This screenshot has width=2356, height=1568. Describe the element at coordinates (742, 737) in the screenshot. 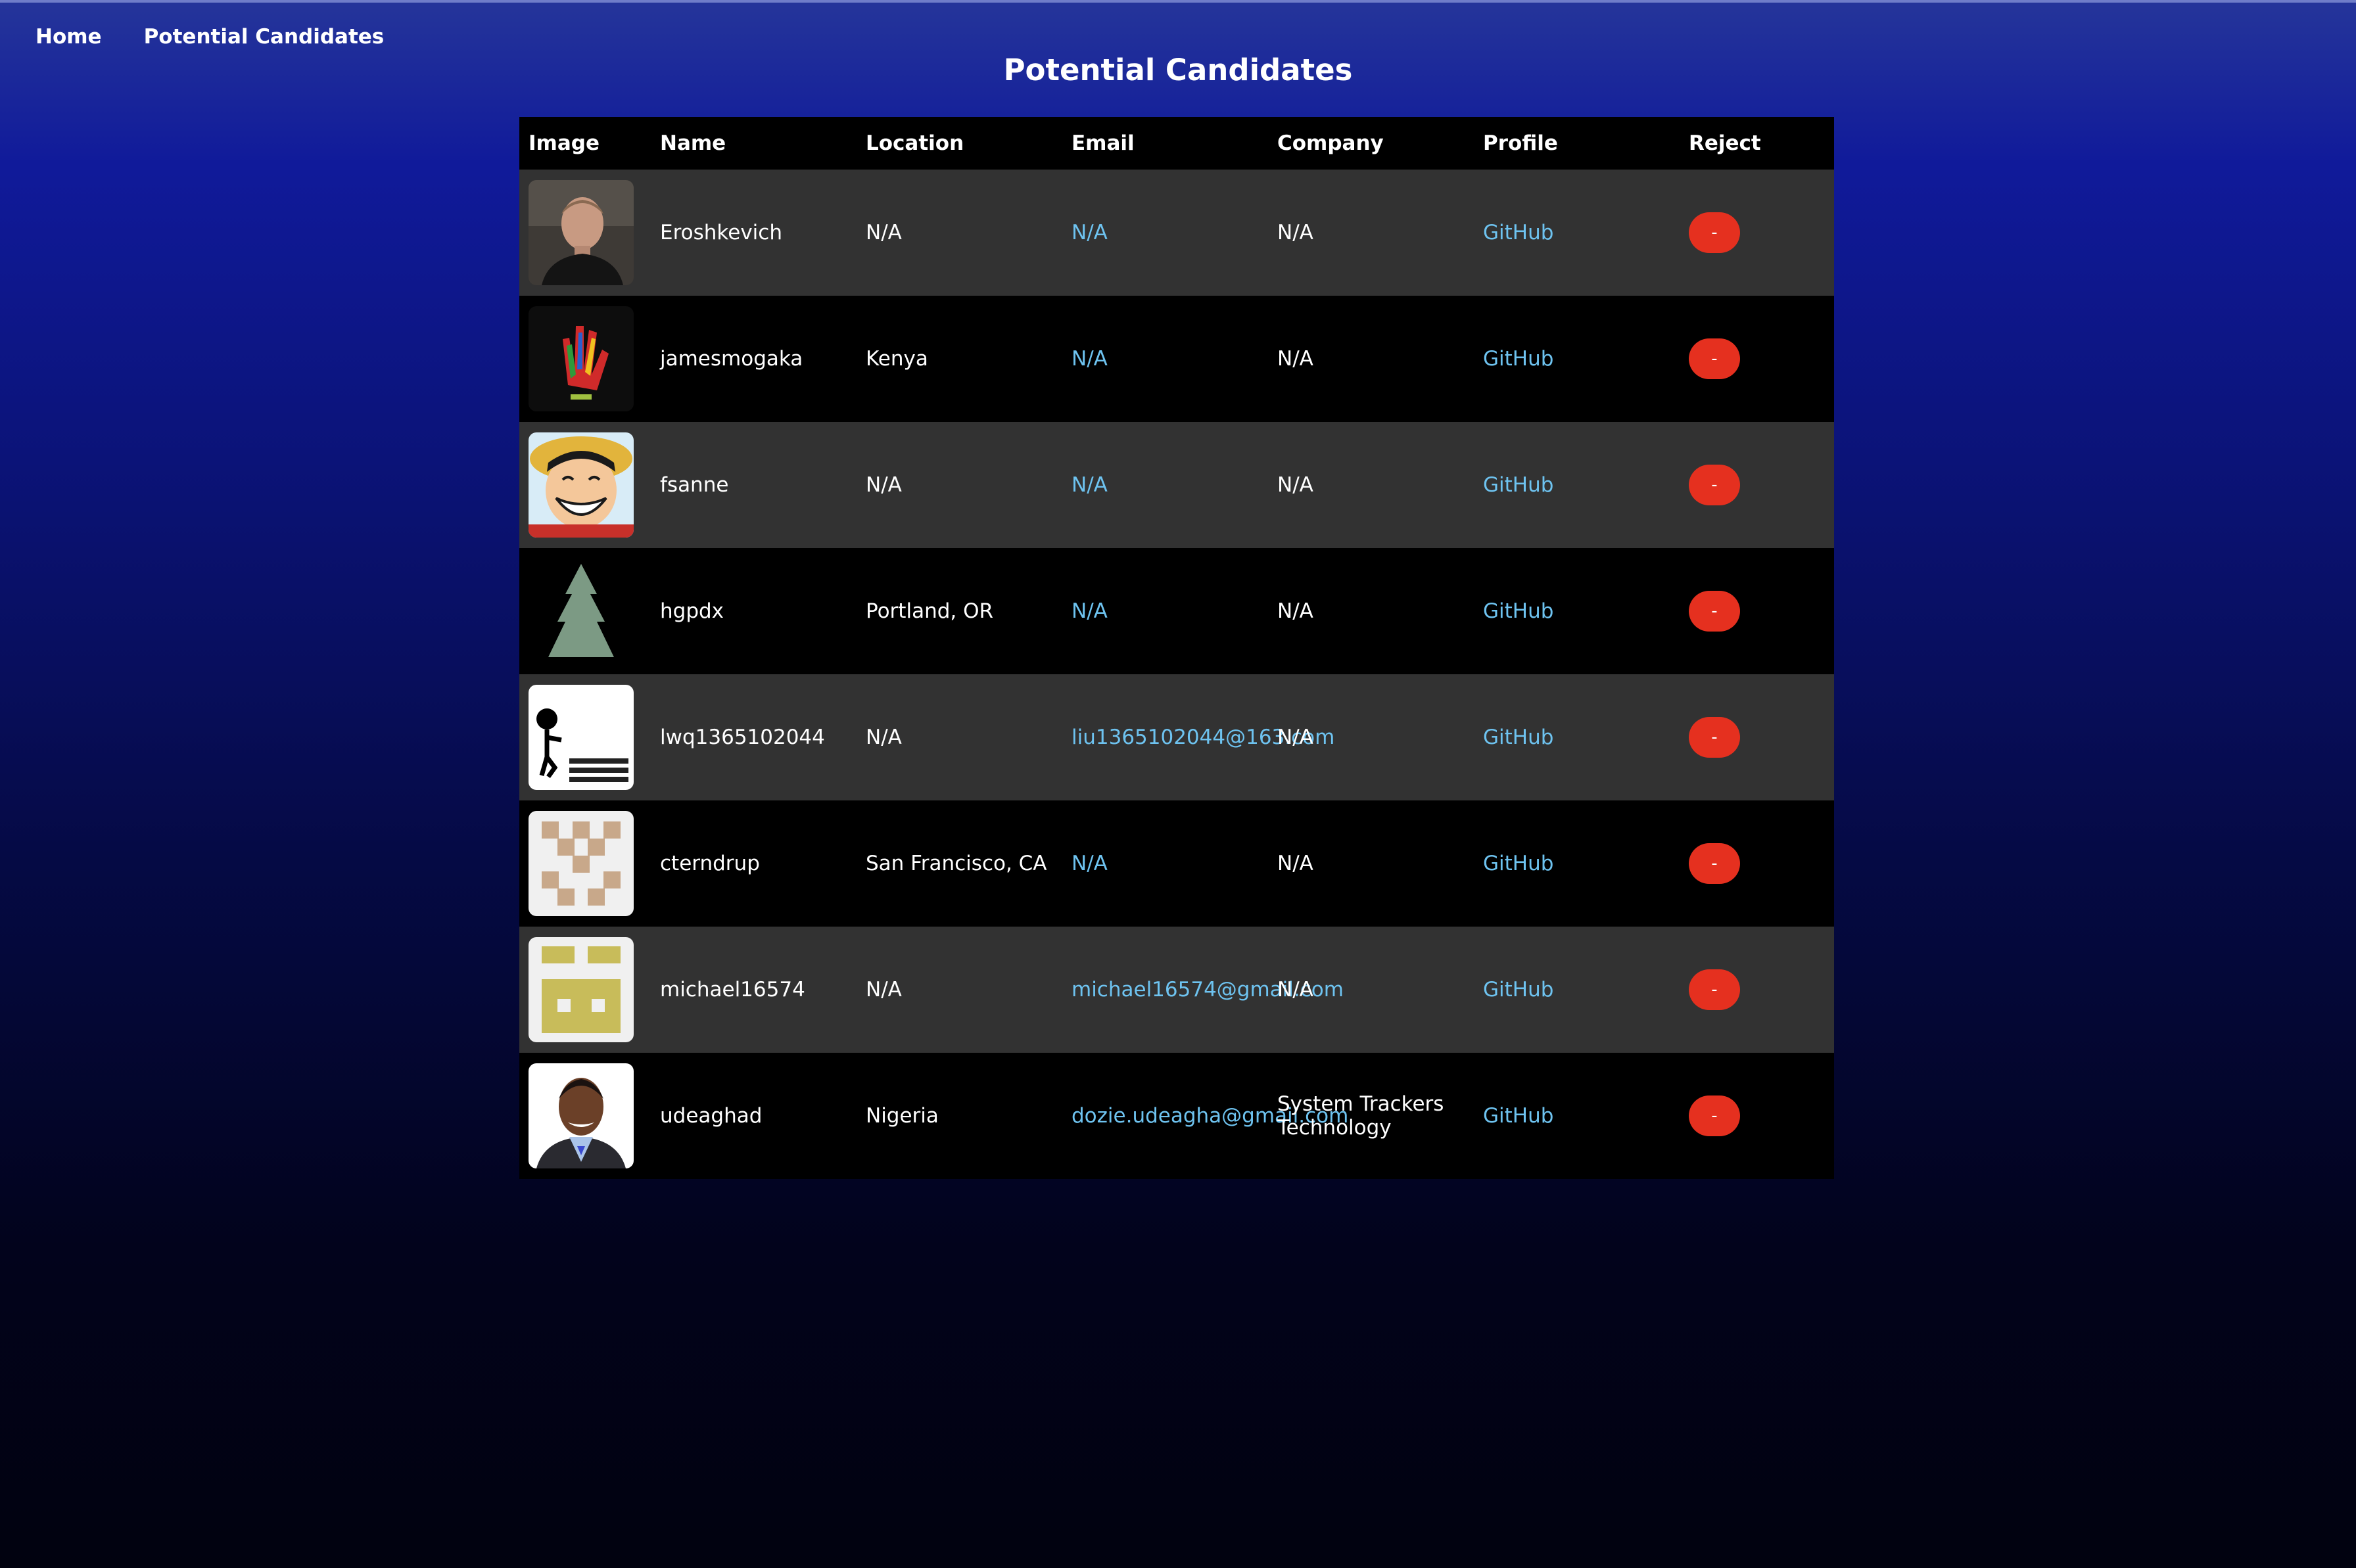

I see `name-cell: lwq1365102044` at that location.